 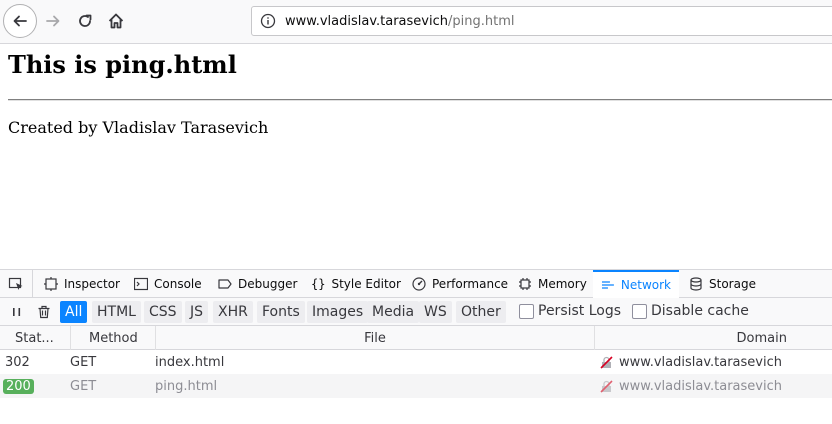 I want to click on browser-toolbar: www.vladislav.tarasevich/ping.html, so click(x=416, y=22).